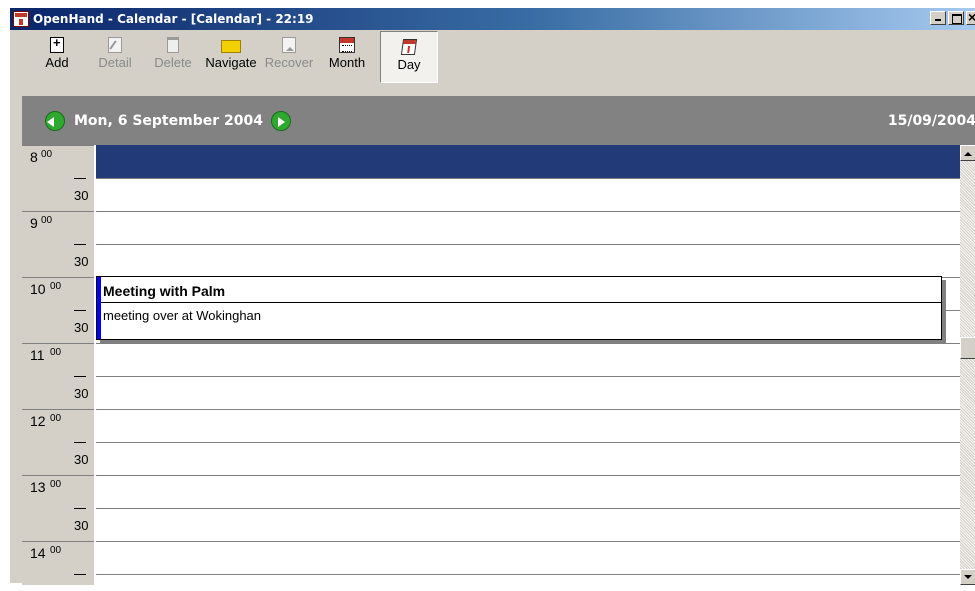  I want to click on recover-button: Recover, so click(289, 57).